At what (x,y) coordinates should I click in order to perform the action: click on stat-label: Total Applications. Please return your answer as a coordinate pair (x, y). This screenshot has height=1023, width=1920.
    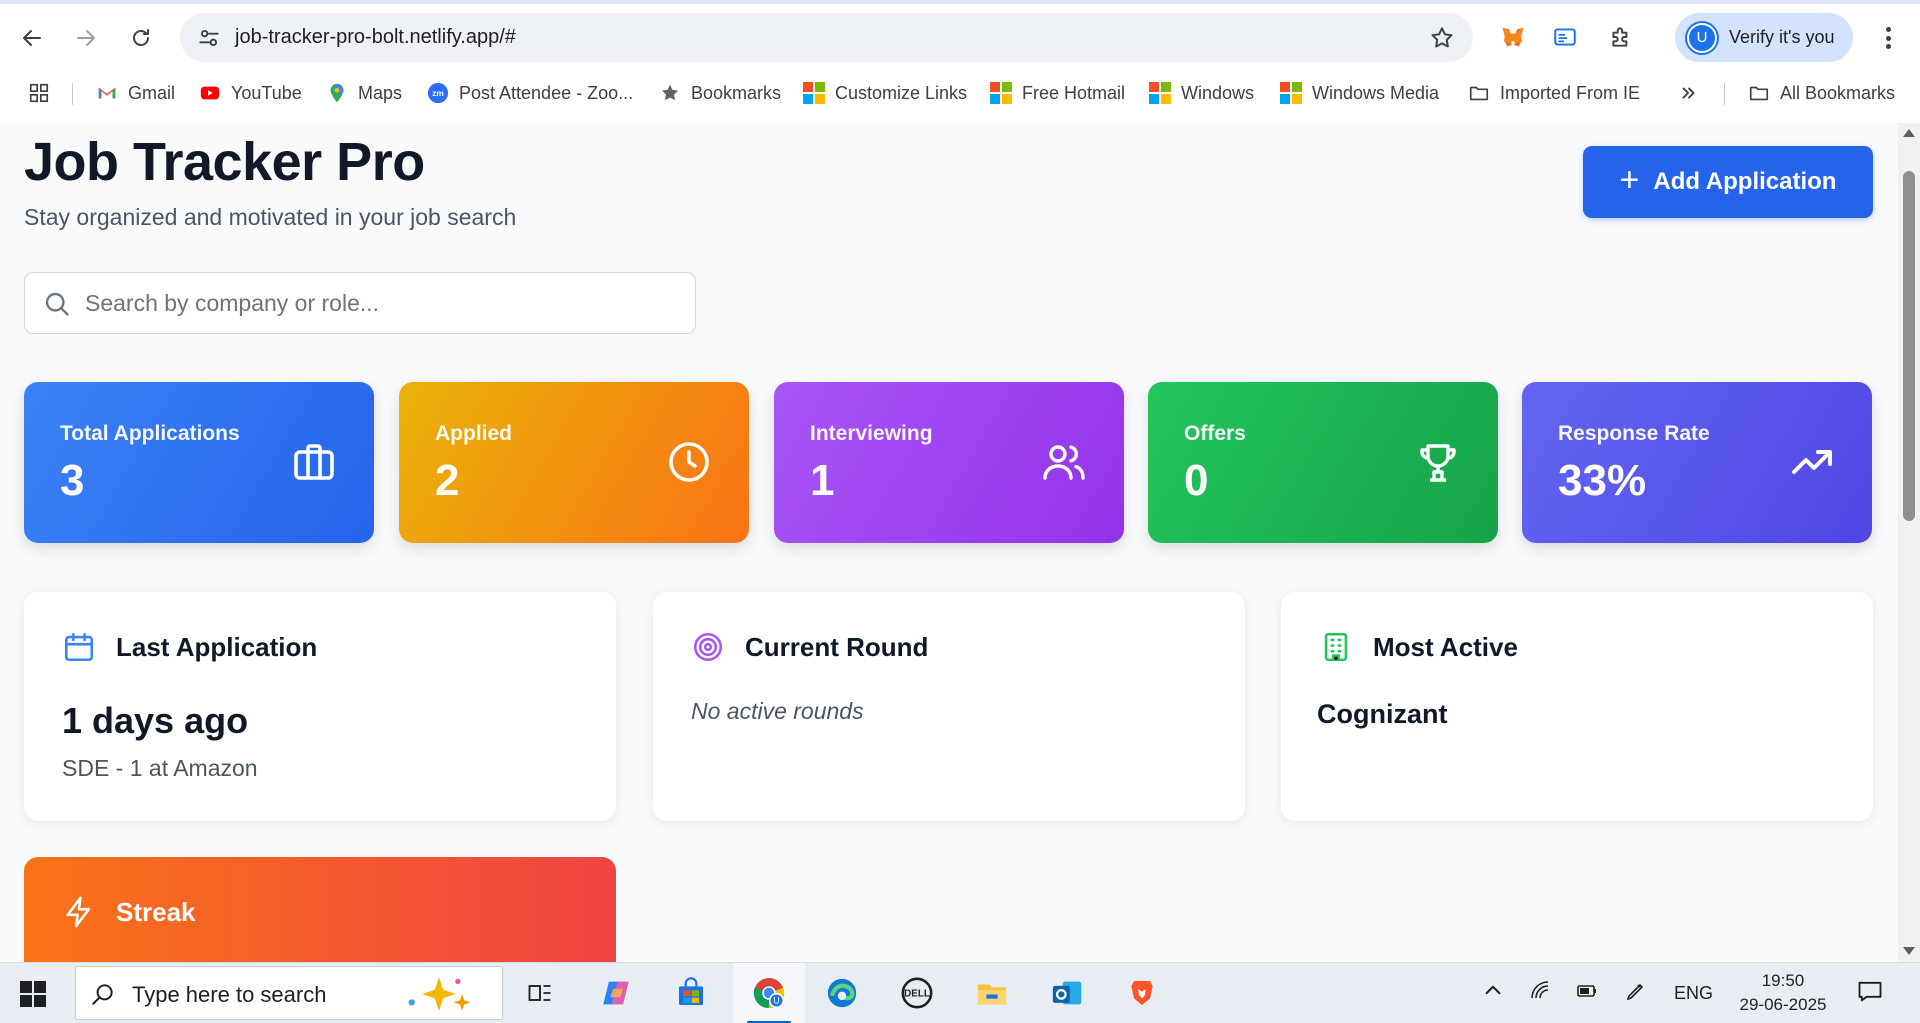
    Looking at the image, I should click on (150, 433).